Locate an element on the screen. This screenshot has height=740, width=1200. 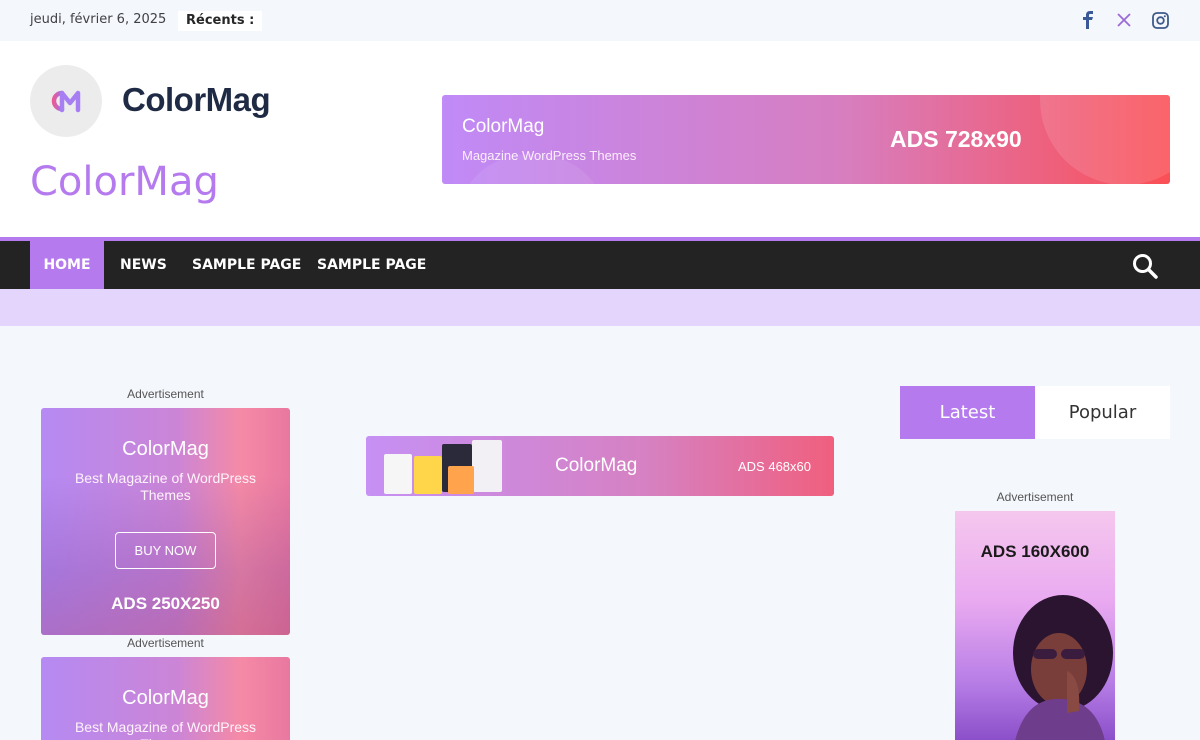
top-bar: jeudi, février 6, 2025 Récents : is located at coordinates (600, 20).